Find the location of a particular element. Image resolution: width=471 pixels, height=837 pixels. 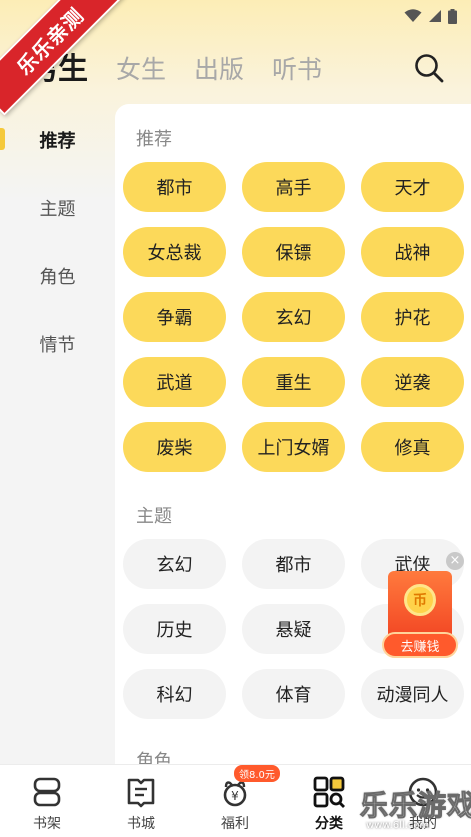

nav-label: 书架 is located at coordinates (47, 824).